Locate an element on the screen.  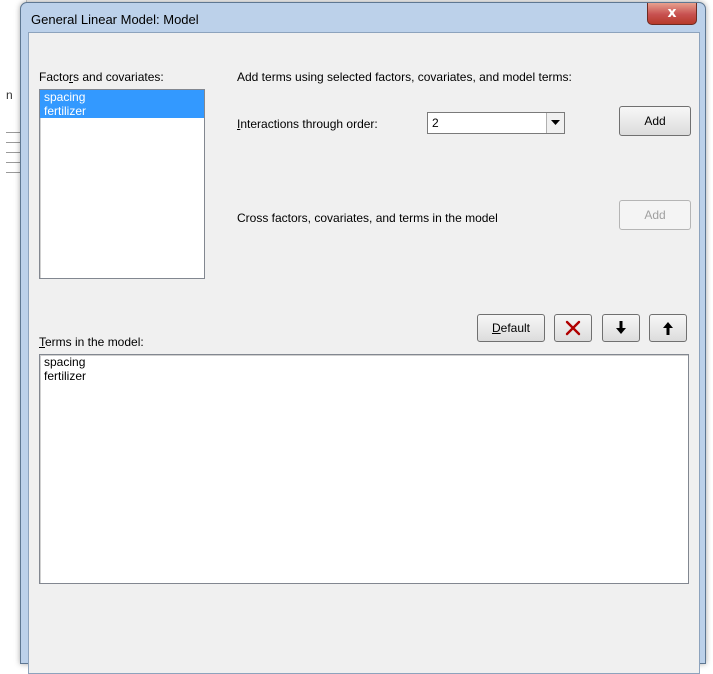
move-up-button is located at coordinates (668, 328).